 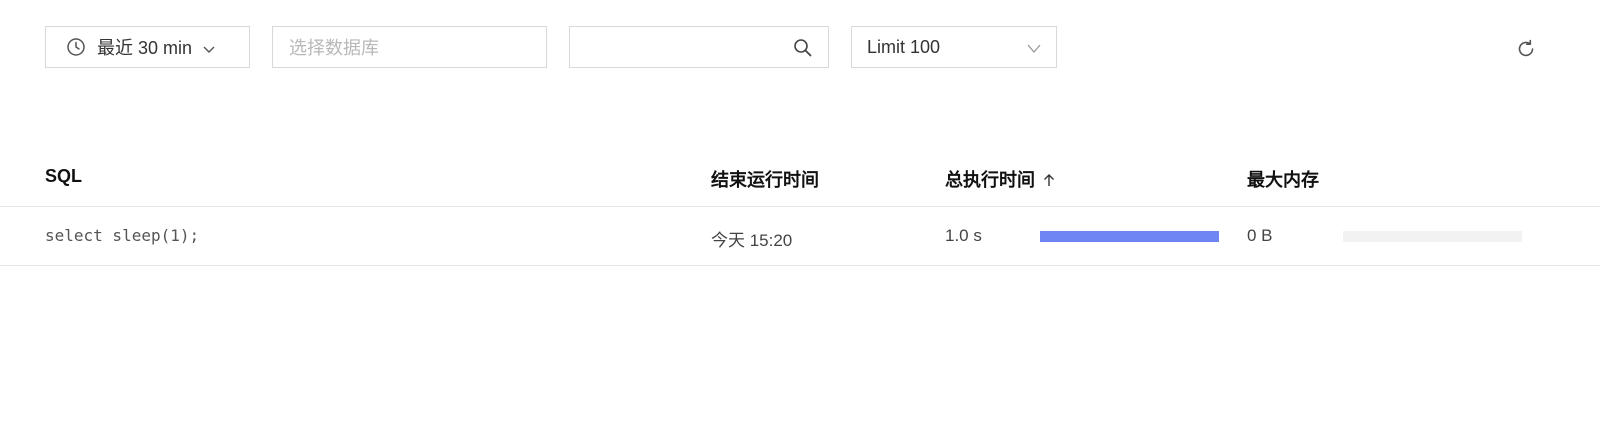 What do you see at coordinates (145, 48) in the screenshot?
I see `time-range-label: 最近 30 min` at bounding box center [145, 48].